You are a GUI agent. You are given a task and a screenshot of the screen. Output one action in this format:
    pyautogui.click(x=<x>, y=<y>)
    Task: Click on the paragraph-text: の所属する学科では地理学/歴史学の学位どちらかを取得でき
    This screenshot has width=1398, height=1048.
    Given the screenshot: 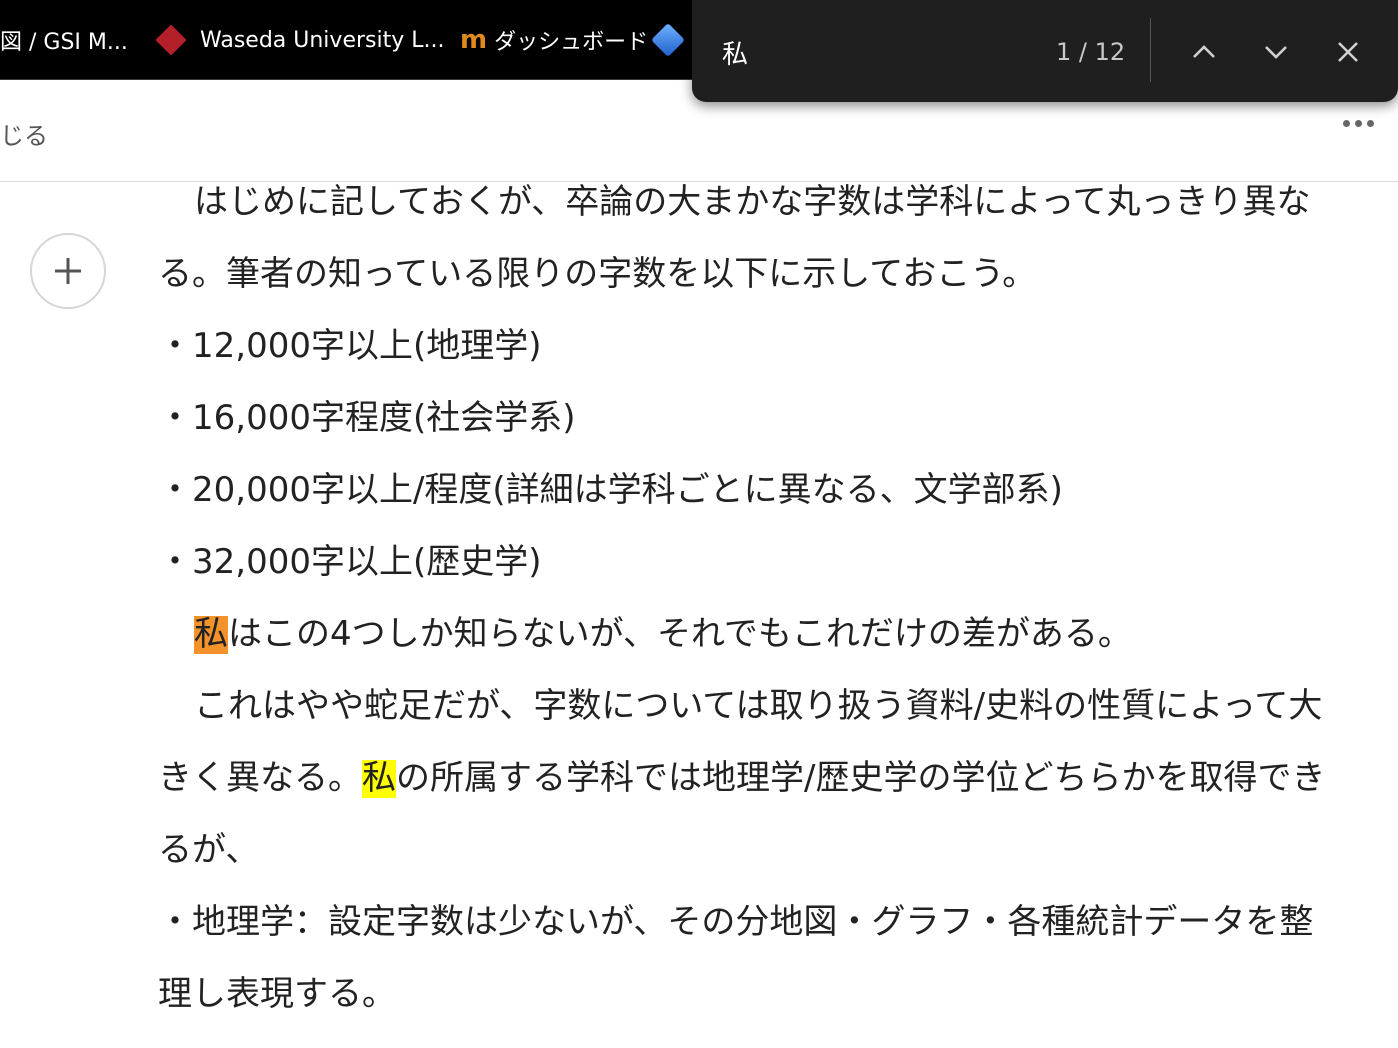 What is the action you would take?
    pyautogui.click(x=860, y=779)
    